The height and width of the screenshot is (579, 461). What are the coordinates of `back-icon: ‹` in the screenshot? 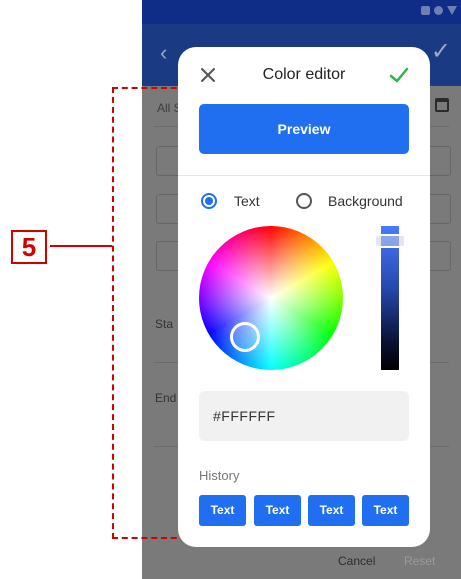 It's located at (163, 53).